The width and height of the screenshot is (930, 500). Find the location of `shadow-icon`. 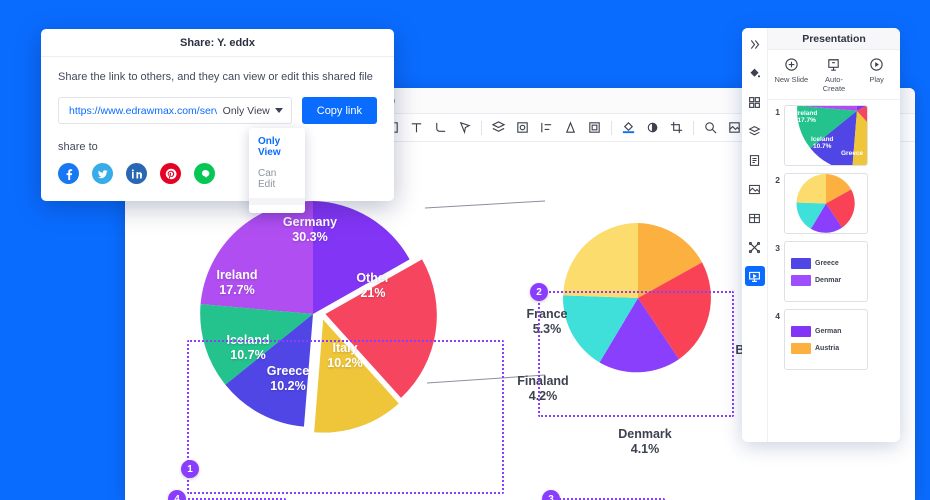

shadow-icon is located at coordinates (652, 127).